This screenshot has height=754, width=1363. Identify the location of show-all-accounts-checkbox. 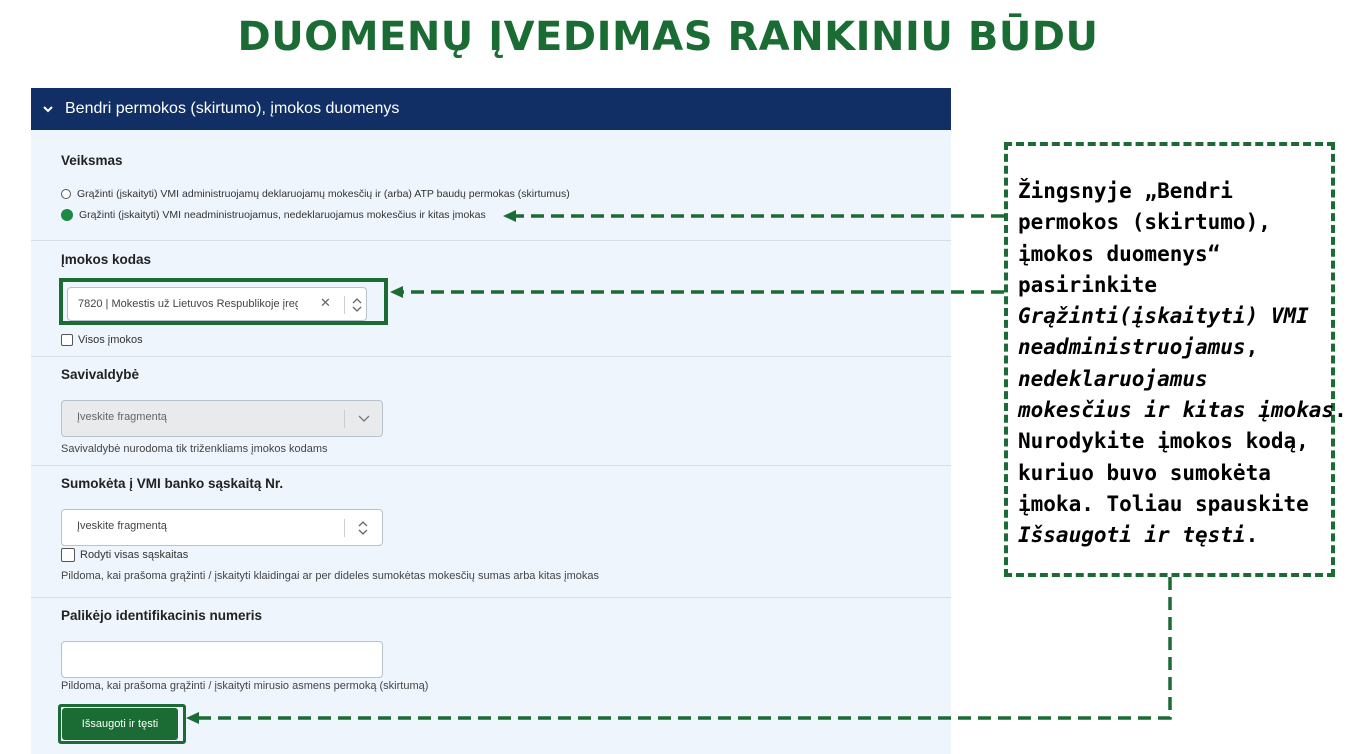
(68, 555).